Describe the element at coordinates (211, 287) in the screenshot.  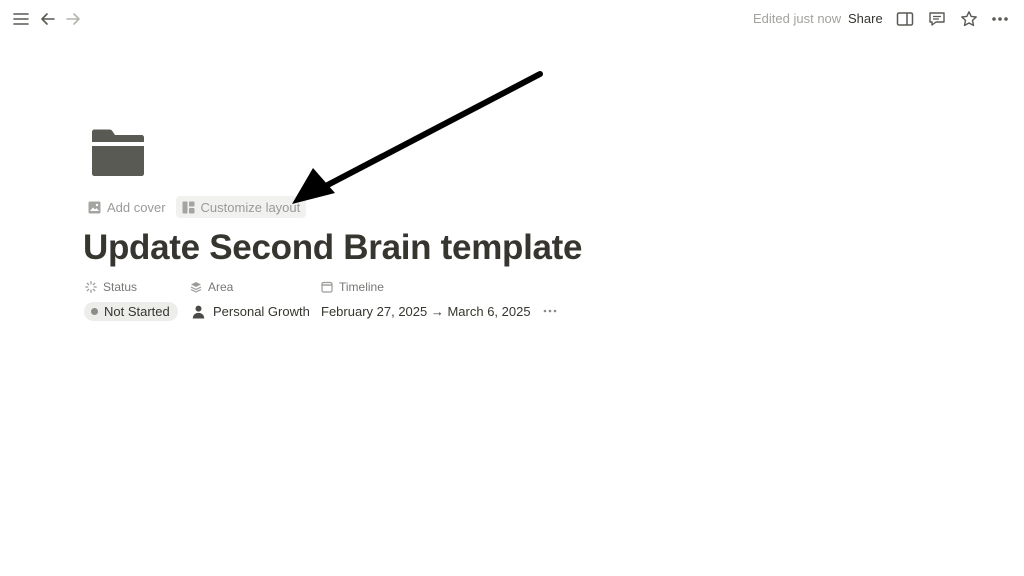
I see `area-property-label: Area` at that location.